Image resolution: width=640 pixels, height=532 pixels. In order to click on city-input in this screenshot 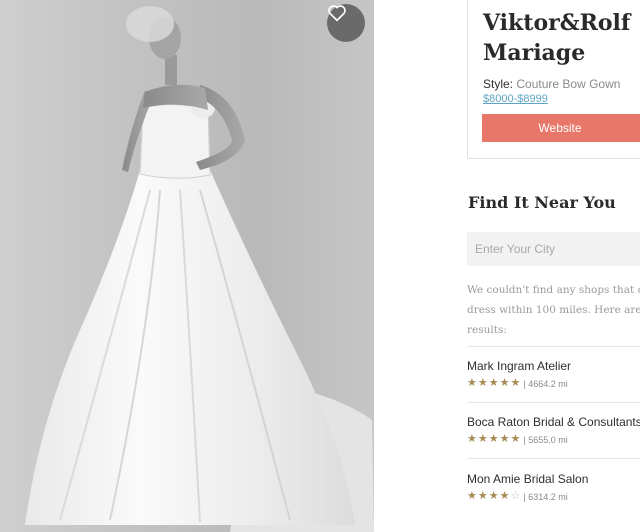, I will do `click(553, 249)`.